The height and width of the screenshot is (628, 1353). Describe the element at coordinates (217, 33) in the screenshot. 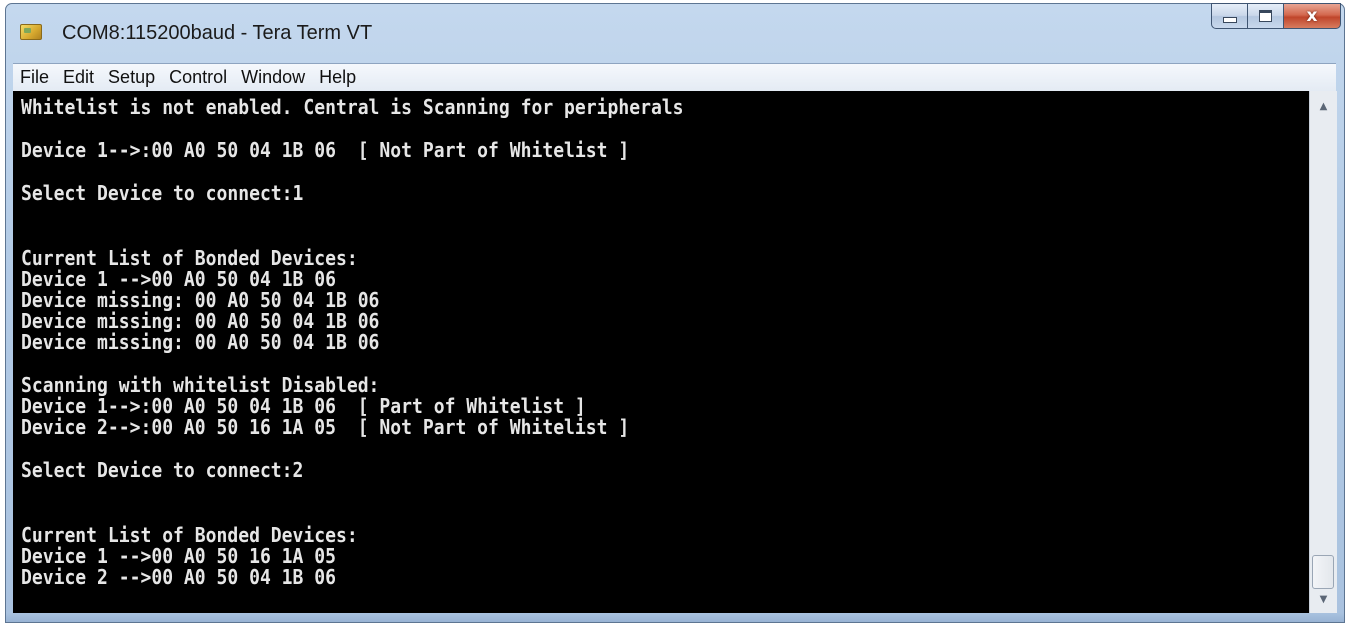

I see `window-title: COM8:115200baud - Tera Term VT` at that location.